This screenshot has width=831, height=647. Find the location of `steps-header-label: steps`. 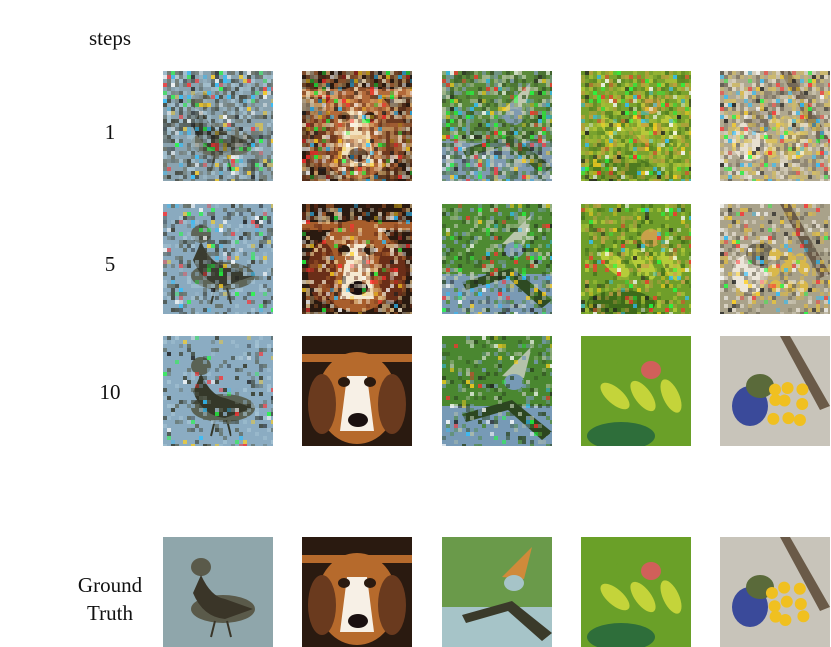

steps-header-label: steps is located at coordinates (110, 38).